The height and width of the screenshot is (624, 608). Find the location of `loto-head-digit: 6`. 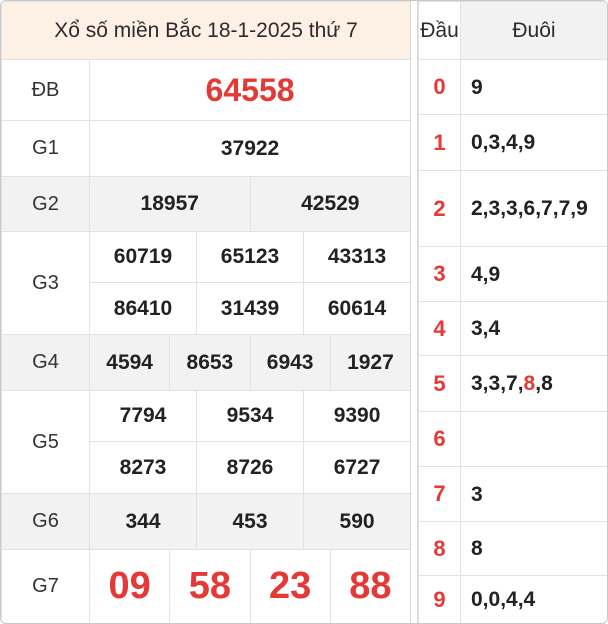

loto-head-digit: 6 is located at coordinates (439, 439).